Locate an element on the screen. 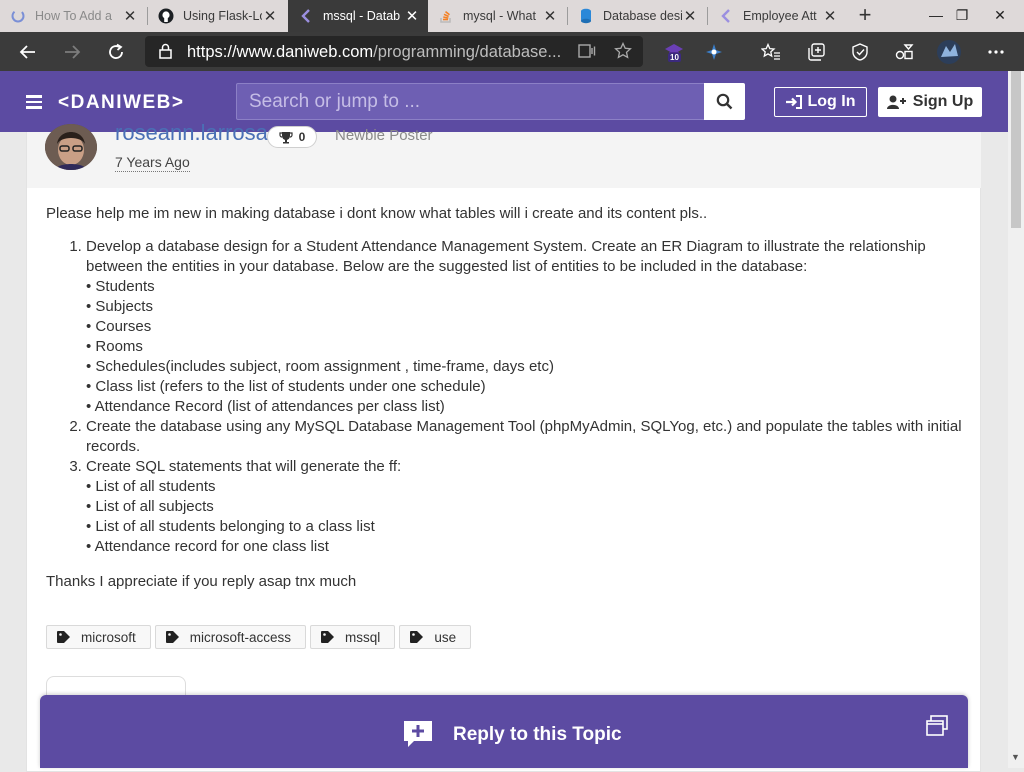 This screenshot has height=772, width=1024. user-plus-icon is located at coordinates (896, 102).